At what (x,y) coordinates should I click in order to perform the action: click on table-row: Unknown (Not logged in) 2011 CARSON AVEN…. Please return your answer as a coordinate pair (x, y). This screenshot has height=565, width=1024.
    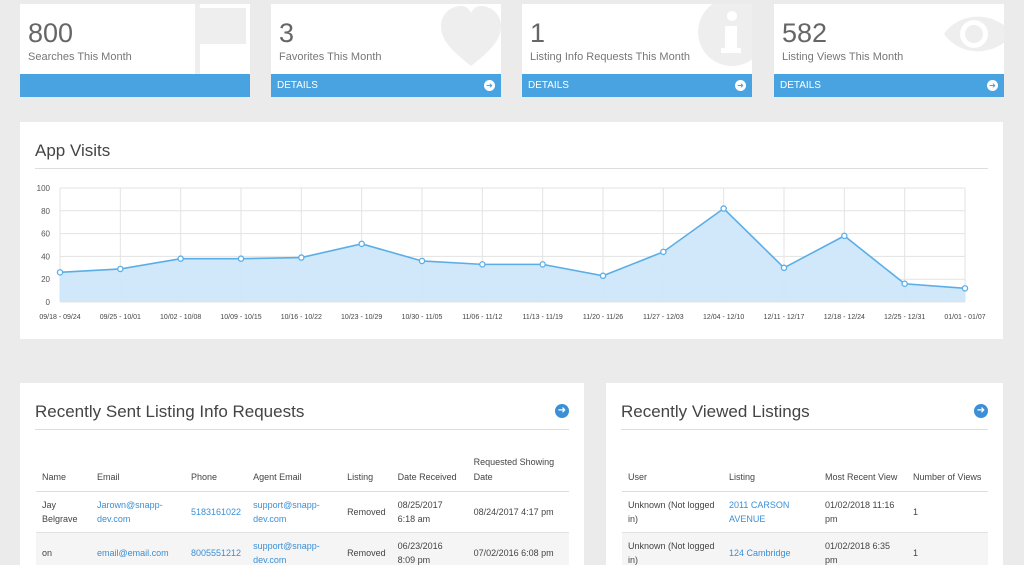
    Looking at the image, I should click on (805, 512).